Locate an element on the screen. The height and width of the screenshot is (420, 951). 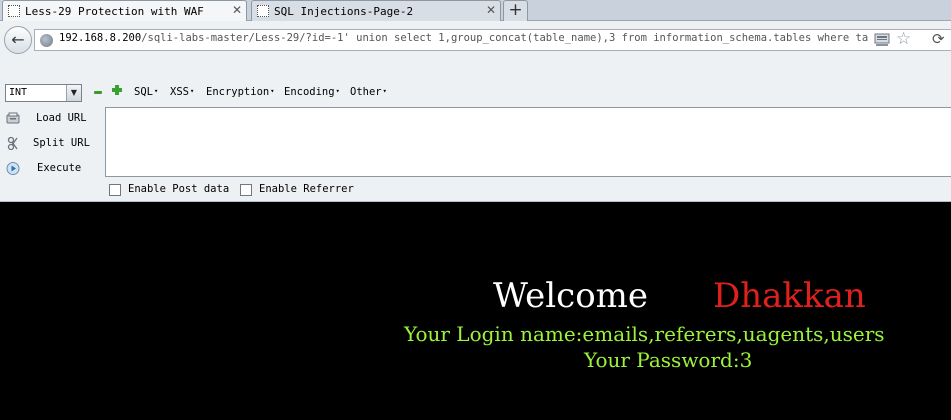
menu-encryption-label: Encryption is located at coordinates (238, 92).